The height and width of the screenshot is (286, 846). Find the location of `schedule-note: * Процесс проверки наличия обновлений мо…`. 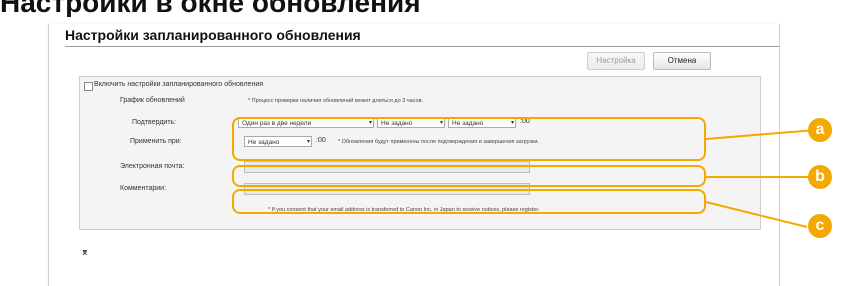

schedule-note: * Процесс проверки наличия обновлений мо… is located at coordinates (336, 101).